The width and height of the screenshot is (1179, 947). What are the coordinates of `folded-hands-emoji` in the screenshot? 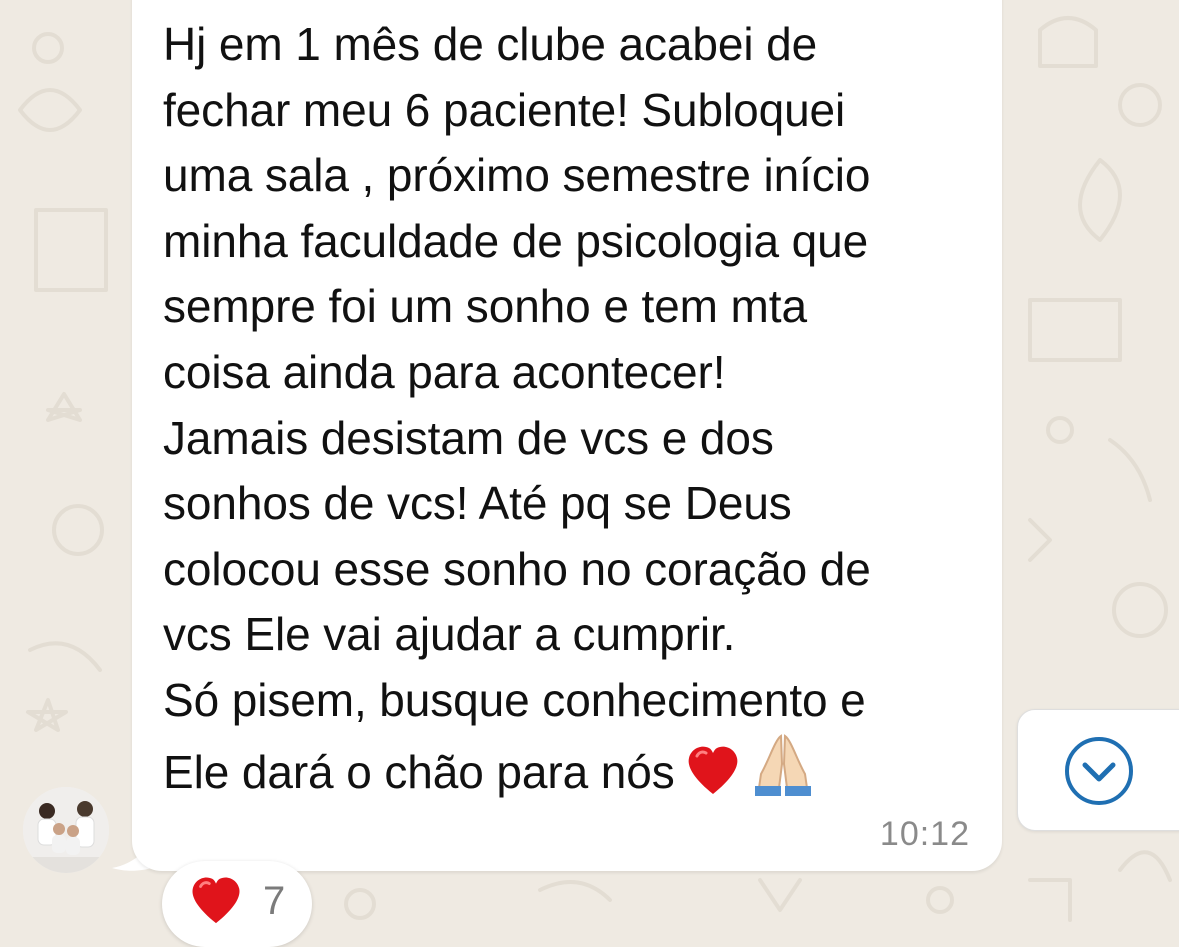 It's located at (783, 773).